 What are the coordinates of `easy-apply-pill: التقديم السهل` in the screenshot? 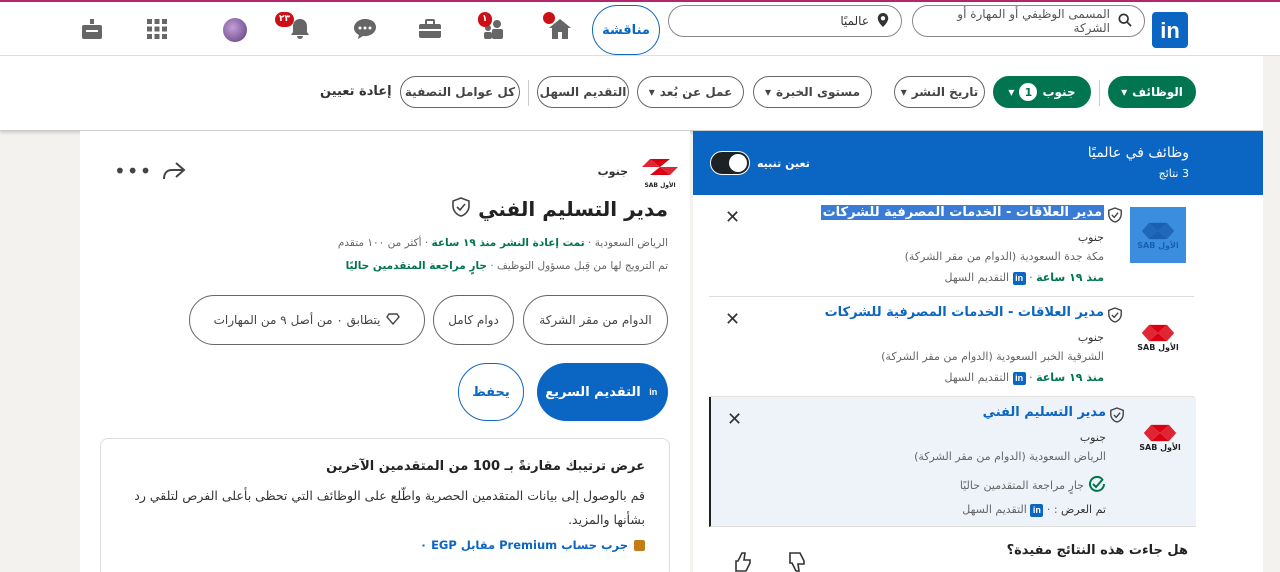 It's located at (583, 92).